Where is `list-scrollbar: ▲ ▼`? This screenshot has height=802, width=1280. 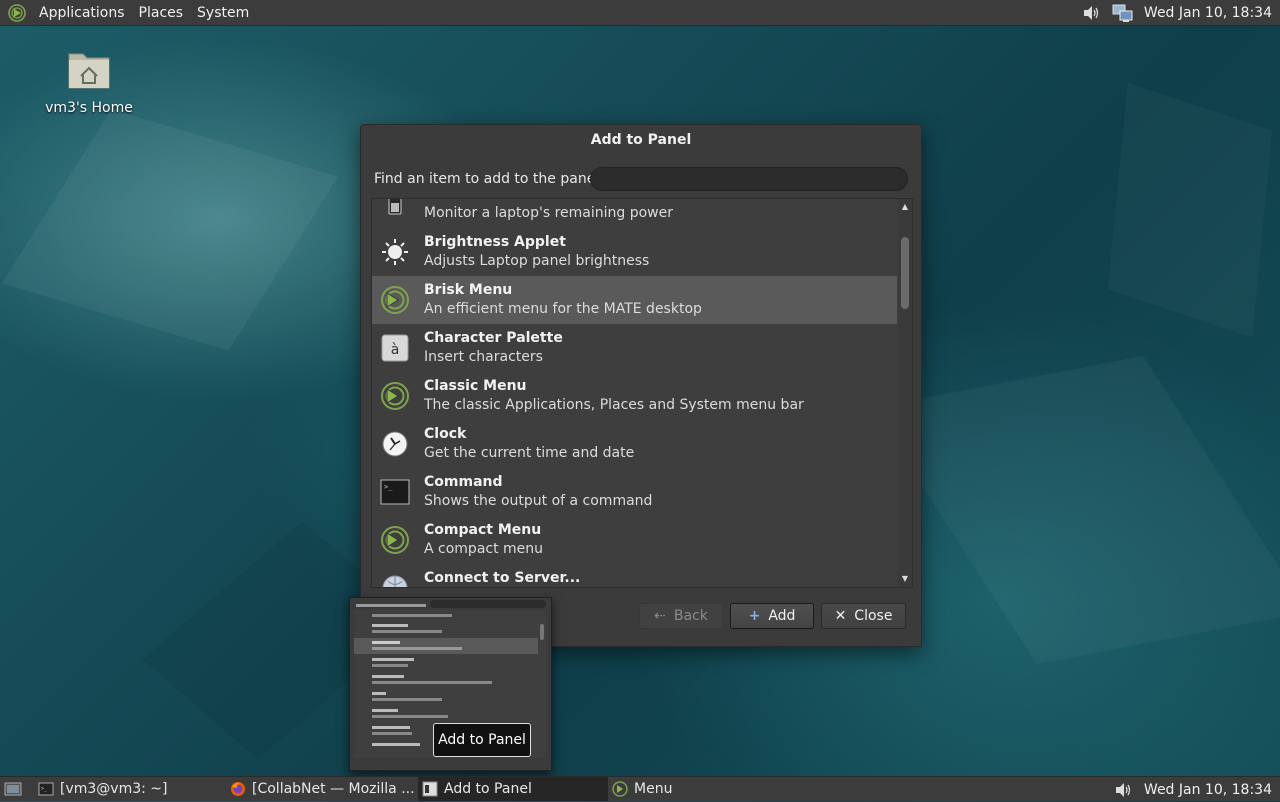
list-scrollbar: ▲ ▼ is located at coordinates (905, 393).